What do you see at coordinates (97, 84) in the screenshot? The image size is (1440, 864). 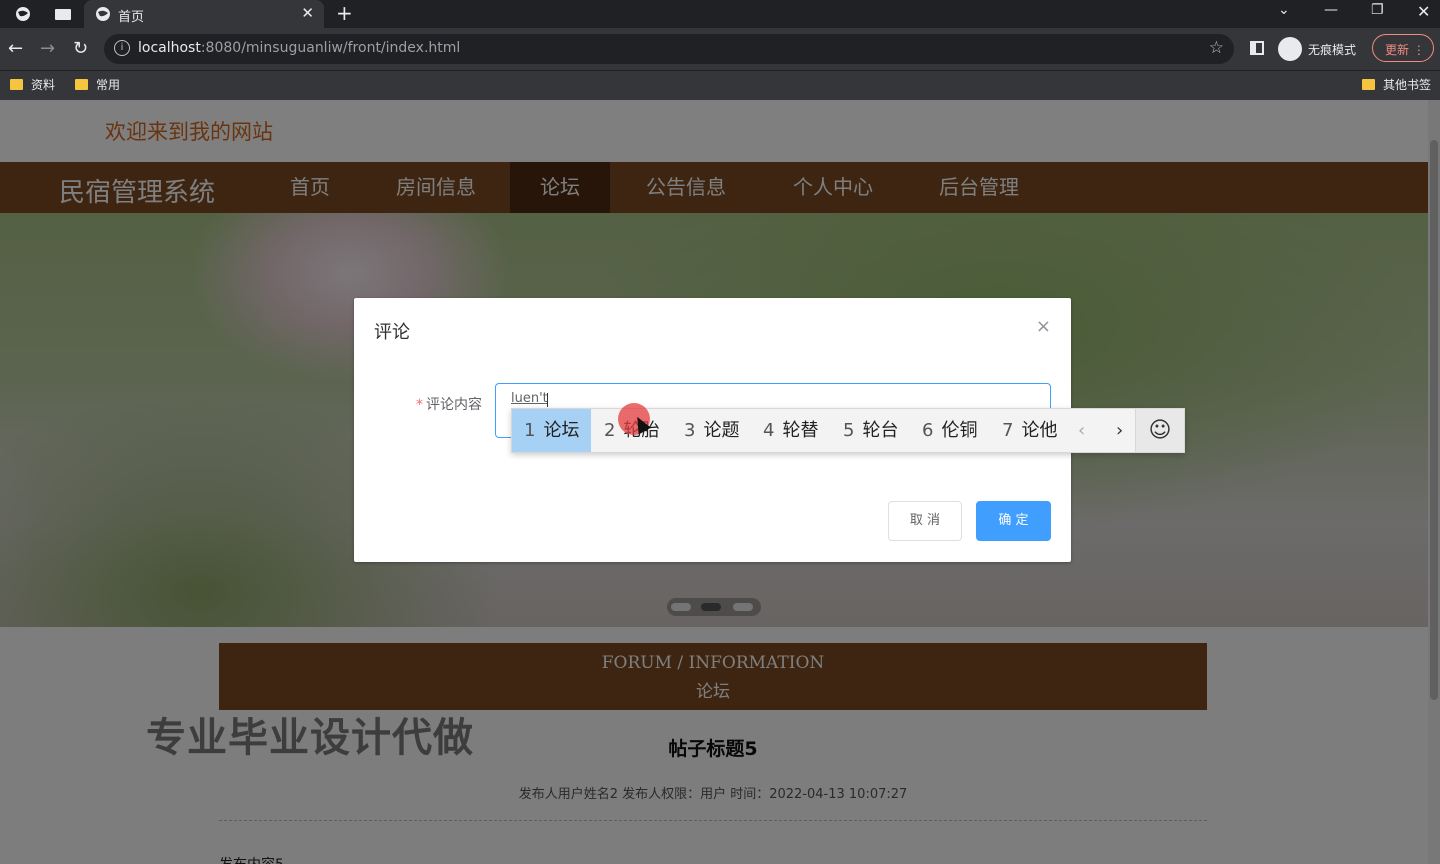 I see `bookmark-folder-changyong: 常用` at bounding box center [97, 84].